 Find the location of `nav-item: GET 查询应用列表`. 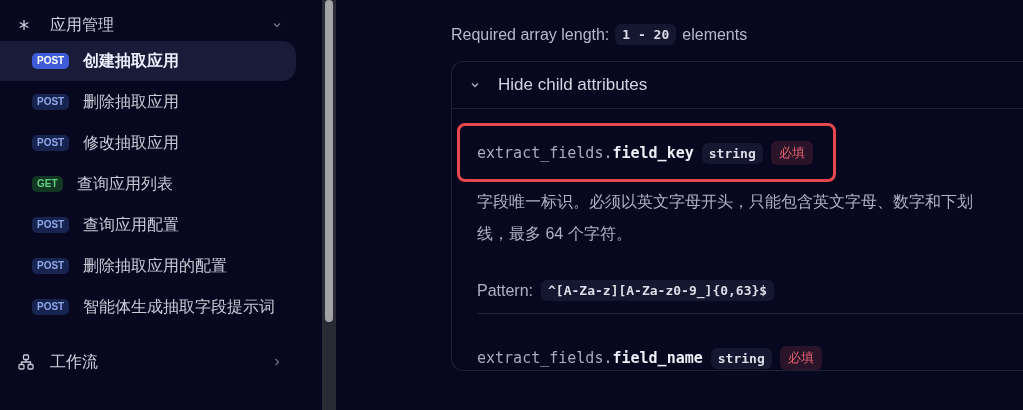

nav-item: GET 查询应用列表 is located at coordinates (148, 184).